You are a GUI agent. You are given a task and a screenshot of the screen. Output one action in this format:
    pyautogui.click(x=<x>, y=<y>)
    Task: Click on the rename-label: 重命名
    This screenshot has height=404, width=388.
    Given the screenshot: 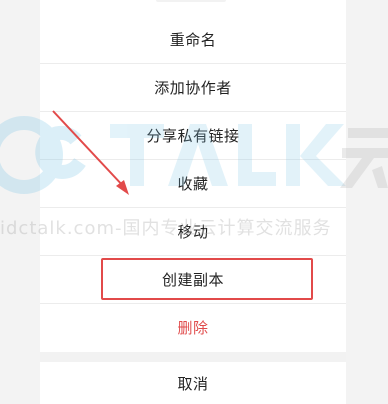 What is the action you would take?
    pyautogui.click(x=193, y=40)
    